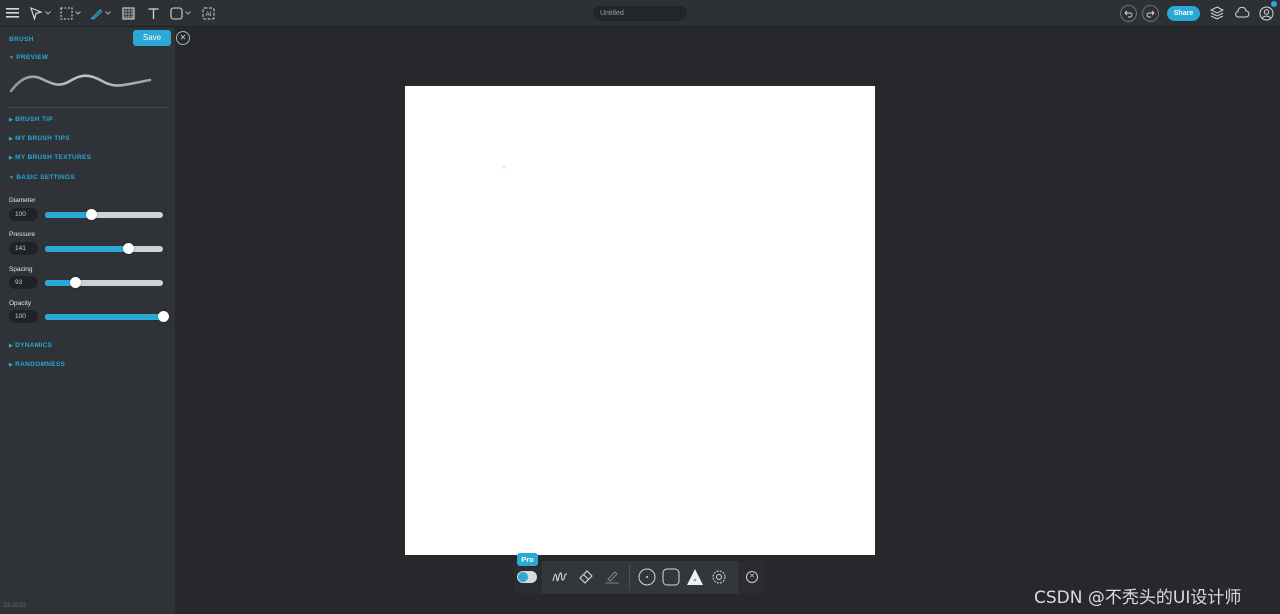 The width and height of the screenshot is (1280, 614). I want to click on ai-icon: AI, so click(208, 13).